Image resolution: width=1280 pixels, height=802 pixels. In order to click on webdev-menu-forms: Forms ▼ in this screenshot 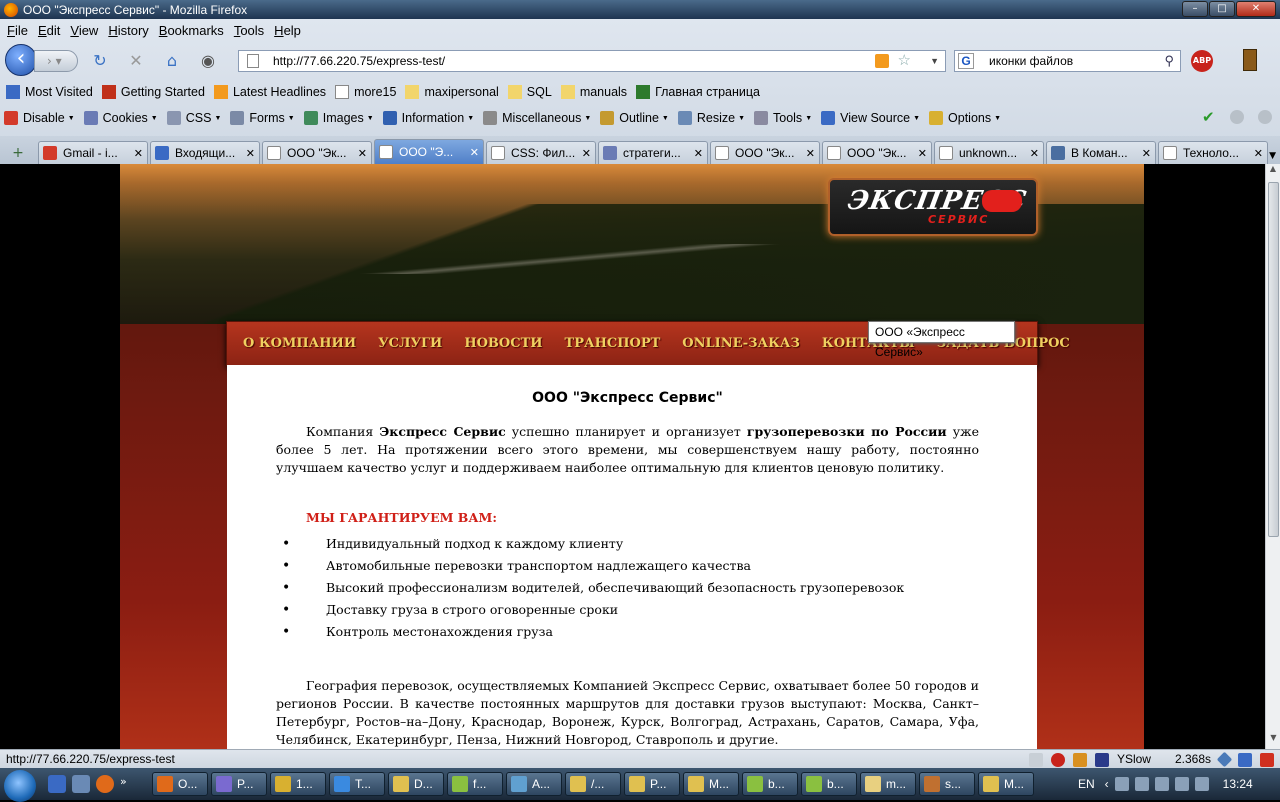, I will do `click(262, 118)`.